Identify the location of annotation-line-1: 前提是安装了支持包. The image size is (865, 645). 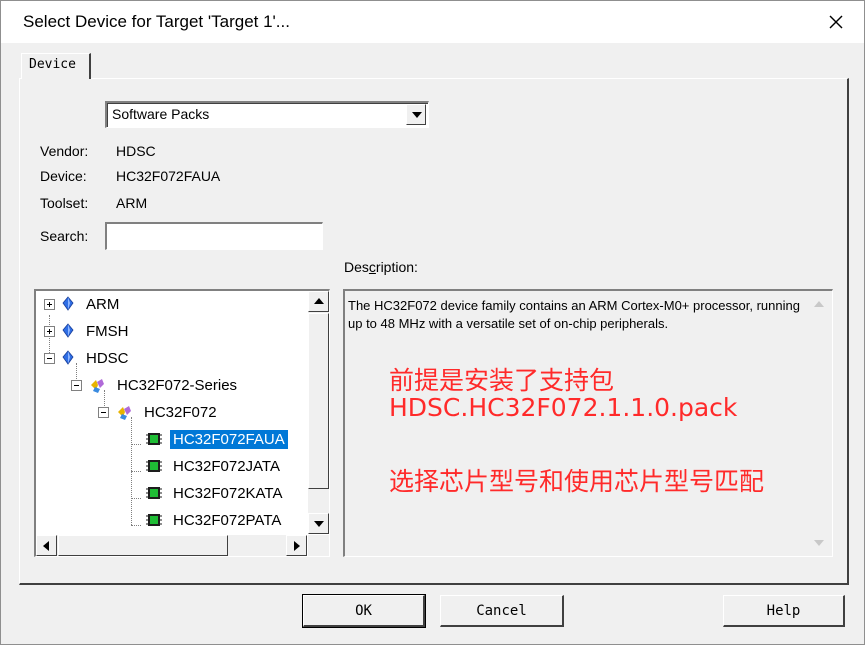
(502, 380).